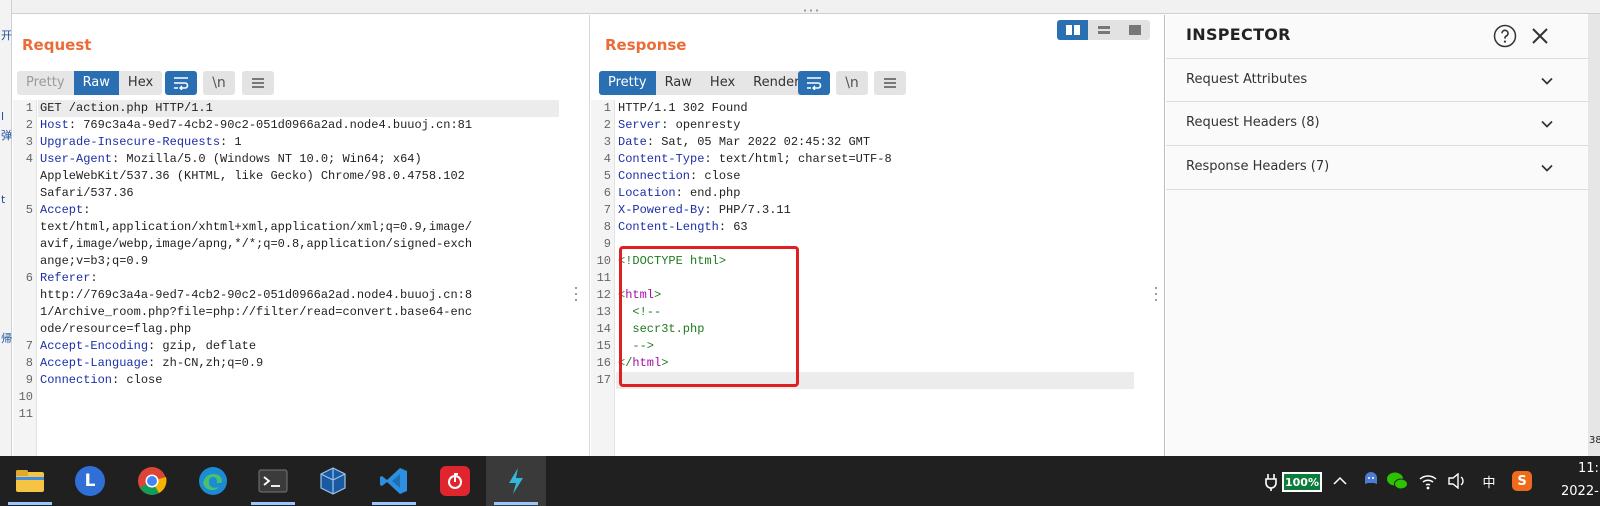 The height and width of the screenshot is (506, 1600). What do you see at coordinates (607, 108) in the screenshot?
I see `line-number: 1` at bounding box center [607, 108].